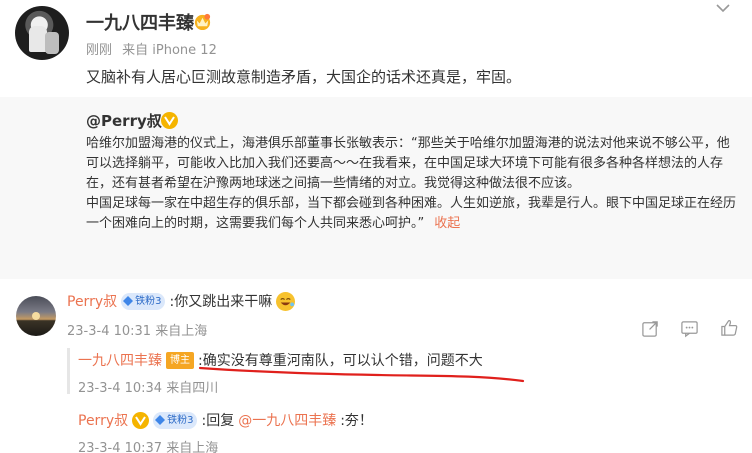  What do you see at coordinates (52, 43) in the screenshot?
I see `avatar-figure-secondary` at bounding box center [52, 43].